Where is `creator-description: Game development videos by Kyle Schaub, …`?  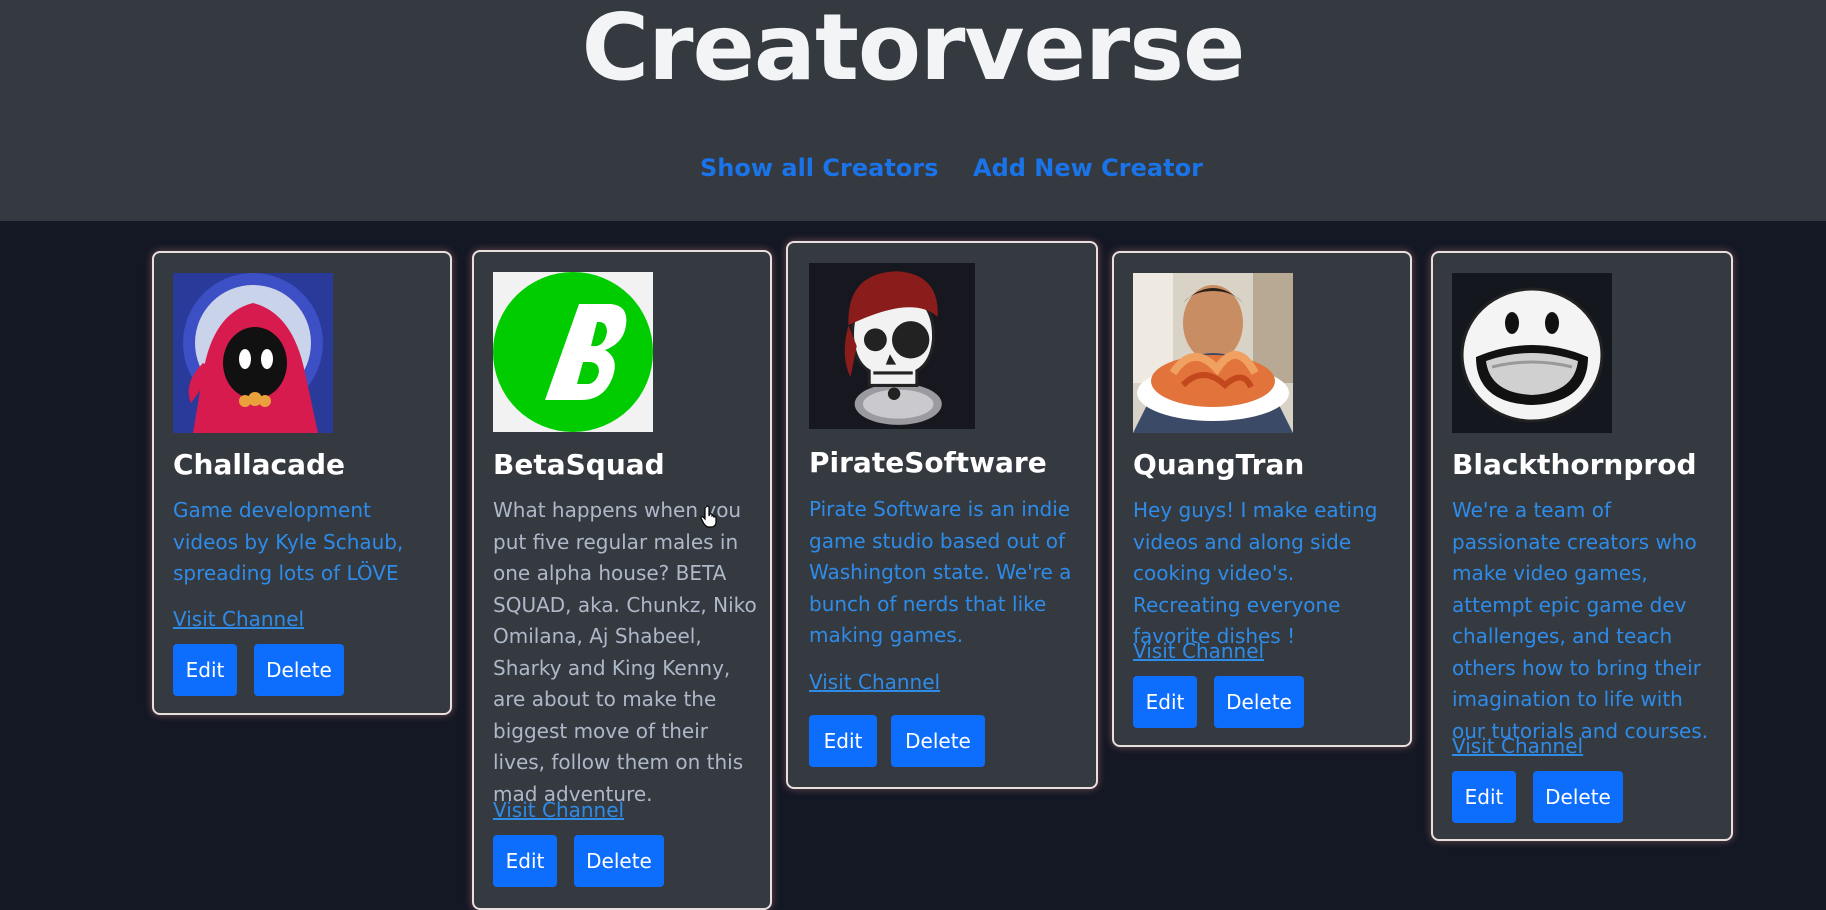
creator-description: Game development videos by Kyle Schaub, … is located at coordinates (288, 541).